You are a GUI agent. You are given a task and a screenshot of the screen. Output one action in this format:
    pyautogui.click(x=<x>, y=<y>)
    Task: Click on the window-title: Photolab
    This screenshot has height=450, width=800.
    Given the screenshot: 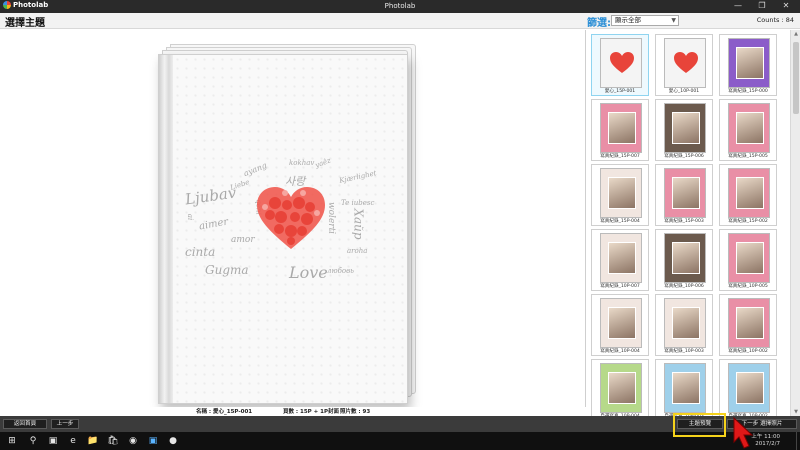 What is the action you would take?
    pyautogui.click(x=400, y=6)
    